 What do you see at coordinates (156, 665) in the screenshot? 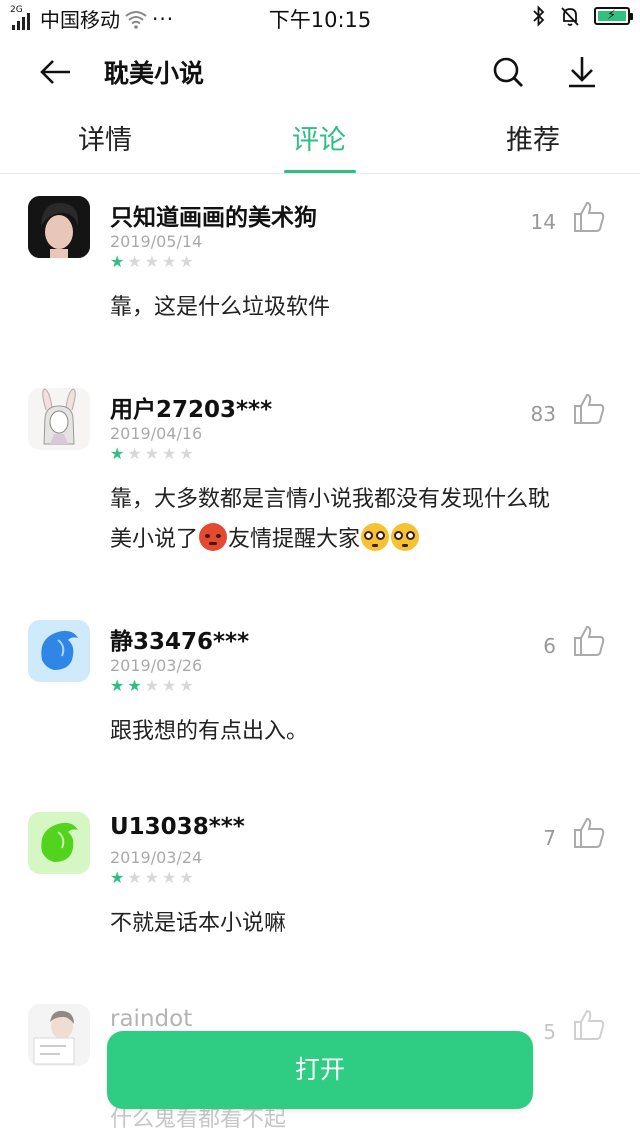
I see `review-date: 2019/03/26` at bounding box center [156, 665].